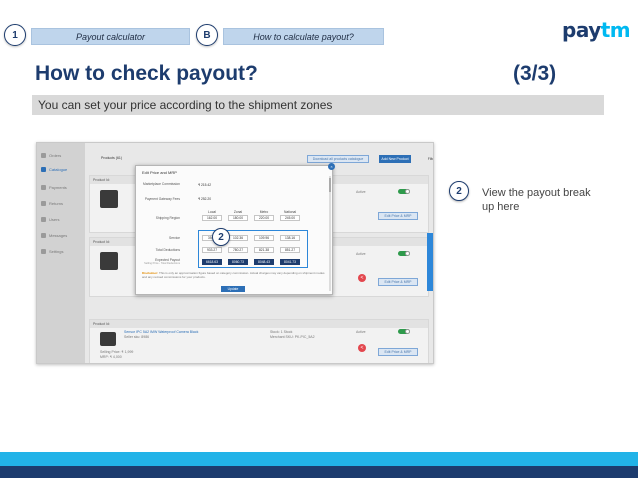 This screenshot has width=638, height=478. What do you see at coordinates (264, 218) in the screenshot?
I see `shipping-metro-input: 220.00` at bounding box center [264, 218].